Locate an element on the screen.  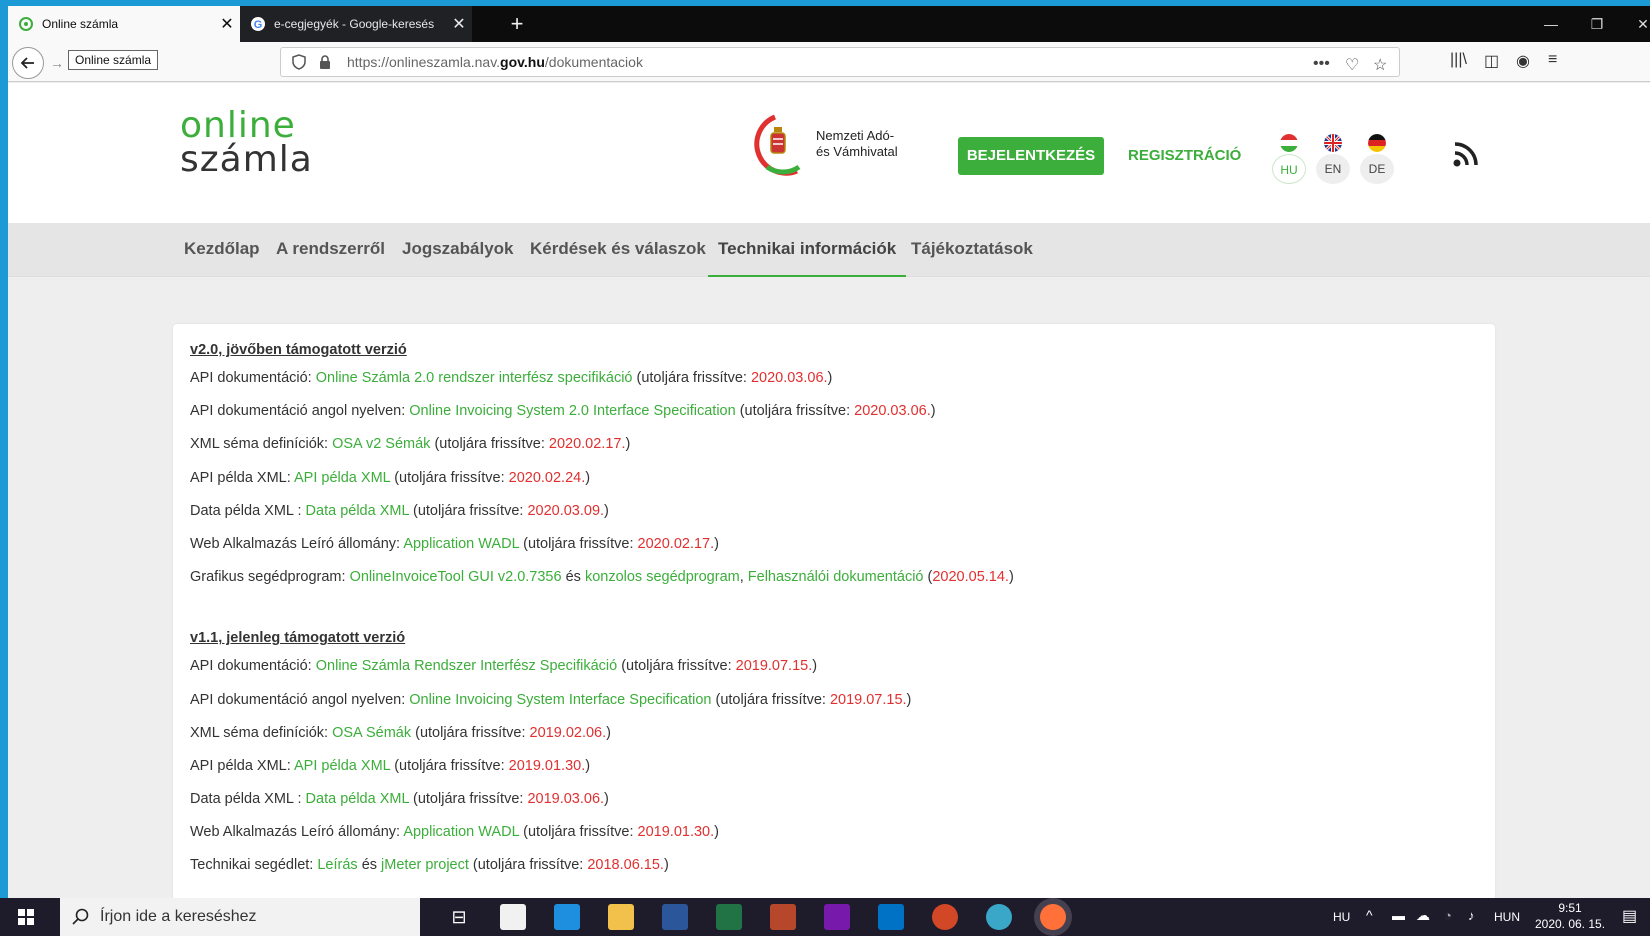
nav-item-tajekoztatasok: Tájékoztatások is located at coordinates (972, 250).